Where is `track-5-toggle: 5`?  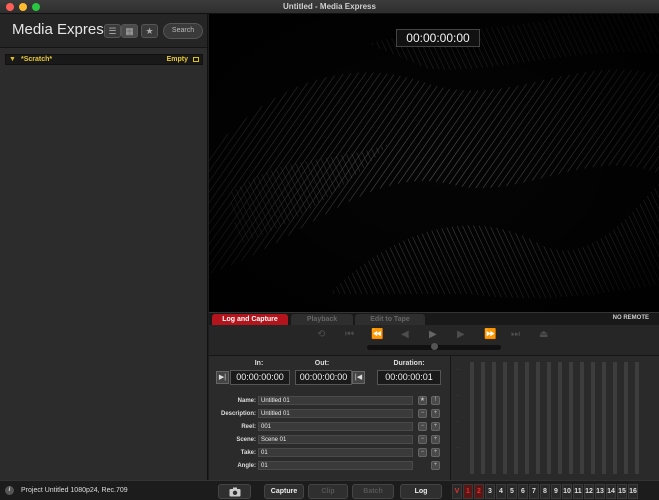
track-5-toggle: 5 is located at coordinates (512, 491).